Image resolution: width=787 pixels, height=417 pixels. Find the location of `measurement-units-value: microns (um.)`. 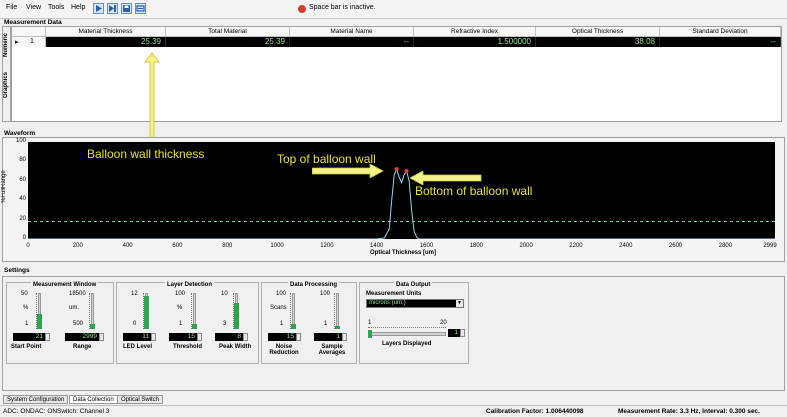

measurement-units-value: microns (um.) is located at coordinates (387, 303).